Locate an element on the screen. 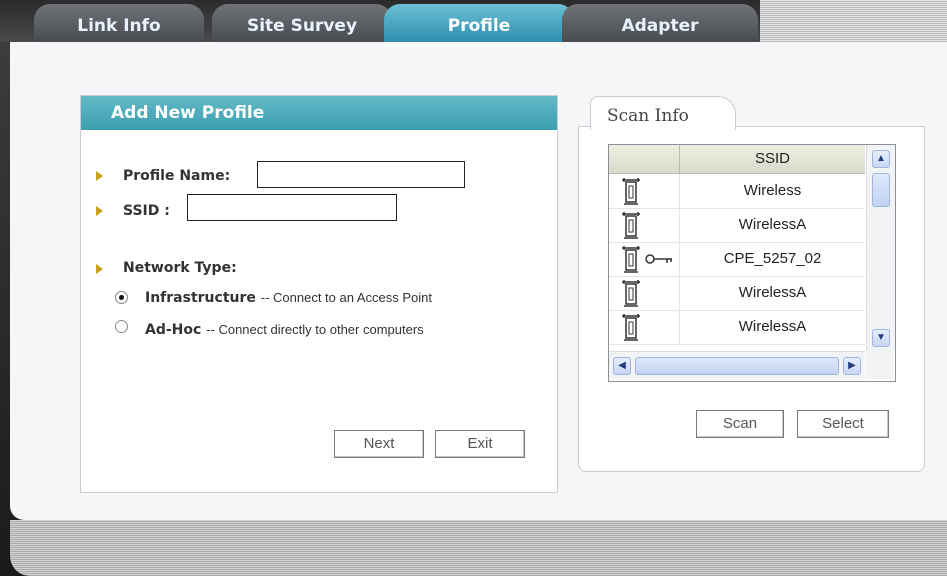 The width and height of the screenshot is (947, 576). exit-button: Exit is located at coordinates (480, 444).